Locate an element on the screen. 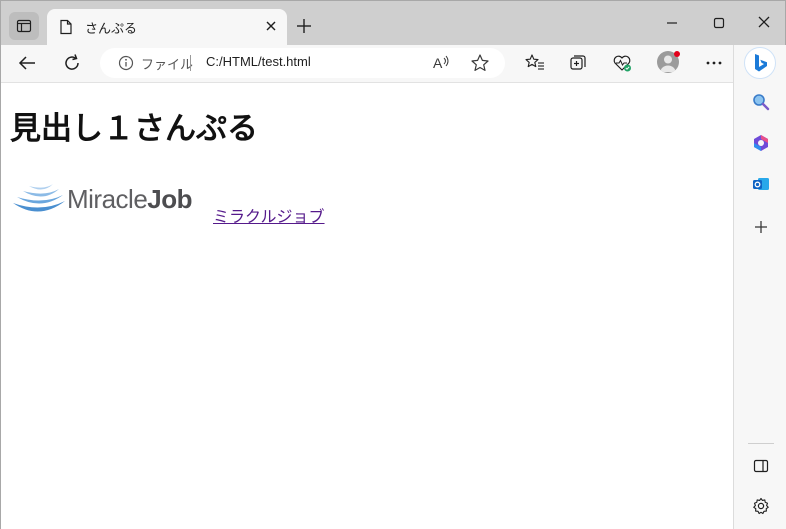 The width and height of the screenshot is (786, 529). favorites-list-icon is located at coordinates (535, 63).